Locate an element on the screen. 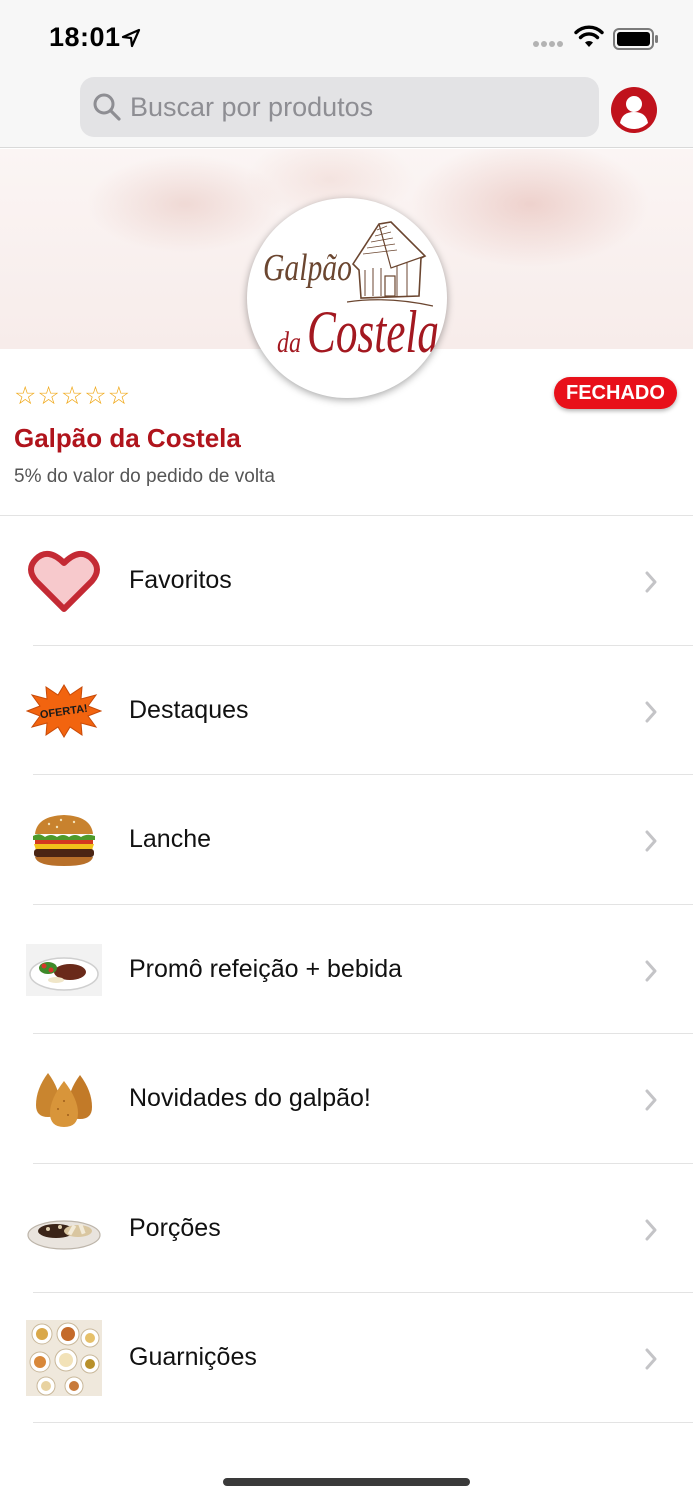  category-label: Destaques is located at coordinates (189, 709).